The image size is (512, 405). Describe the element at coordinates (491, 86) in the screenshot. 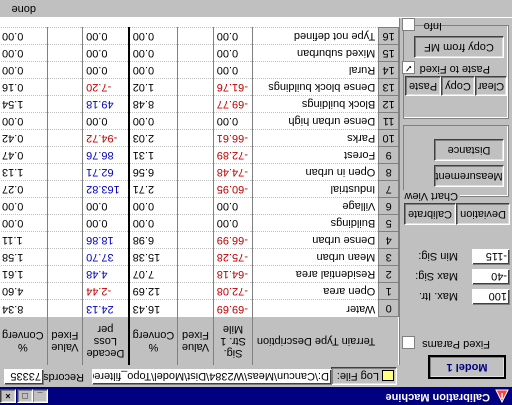

I see `clear-button: Clear` at that location.